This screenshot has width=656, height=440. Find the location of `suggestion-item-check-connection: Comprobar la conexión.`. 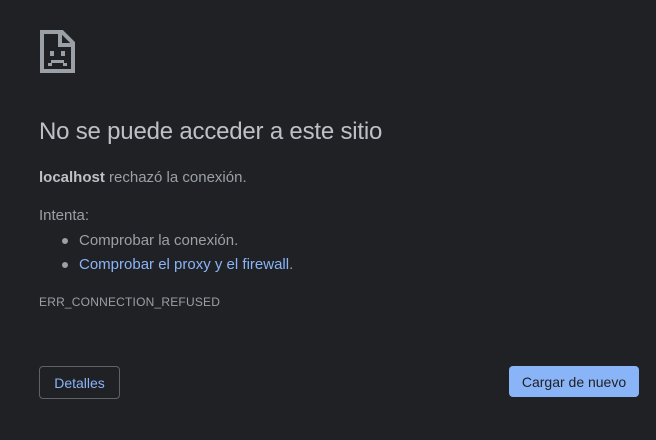

suggestion-item-check-connection: Comprobar la conexión. is located at coordinates (166, 243).